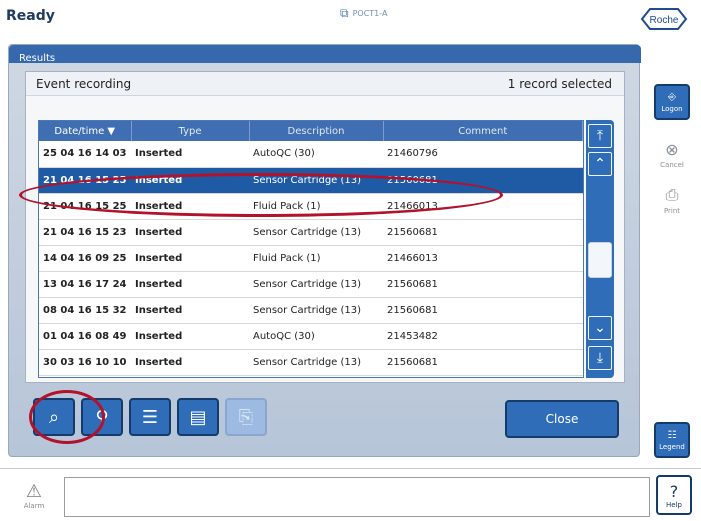 The image size is (701, 521). What do you see at coordinates (672, 446) in the screenshot?
I see `legend-label: Legend` at bounding box center [672, 446].